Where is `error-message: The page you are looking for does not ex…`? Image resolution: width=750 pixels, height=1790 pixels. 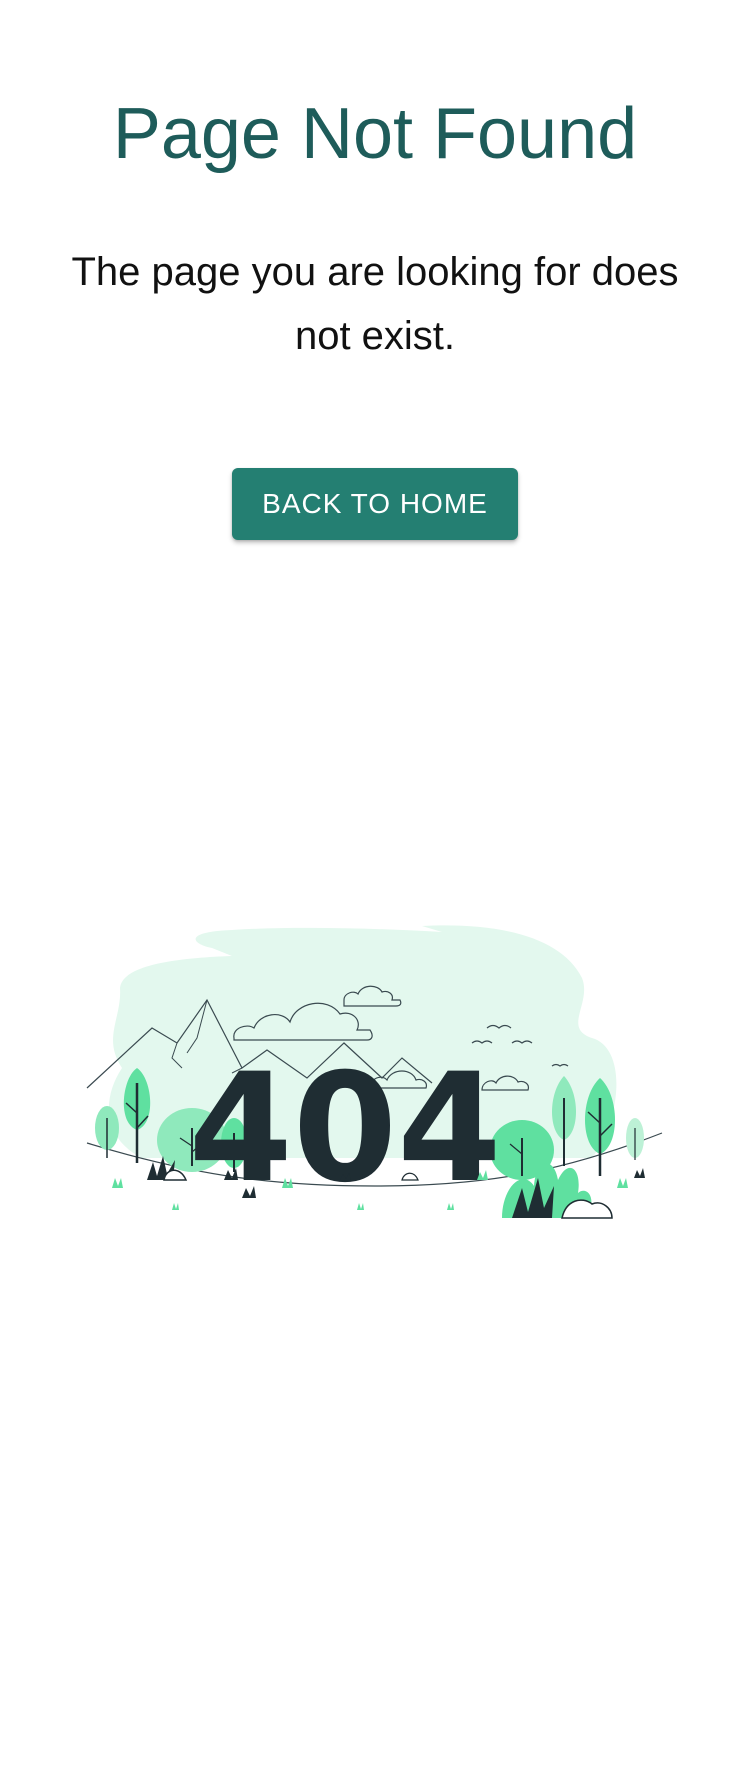
error-message: The page you are looking for does not ex… is located at coordinates (375, 304).